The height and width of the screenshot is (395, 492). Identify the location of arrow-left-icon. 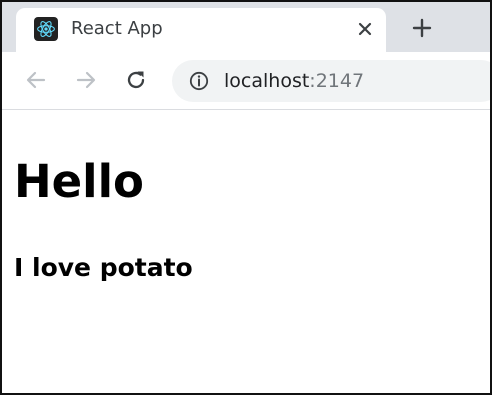
(36, 80).